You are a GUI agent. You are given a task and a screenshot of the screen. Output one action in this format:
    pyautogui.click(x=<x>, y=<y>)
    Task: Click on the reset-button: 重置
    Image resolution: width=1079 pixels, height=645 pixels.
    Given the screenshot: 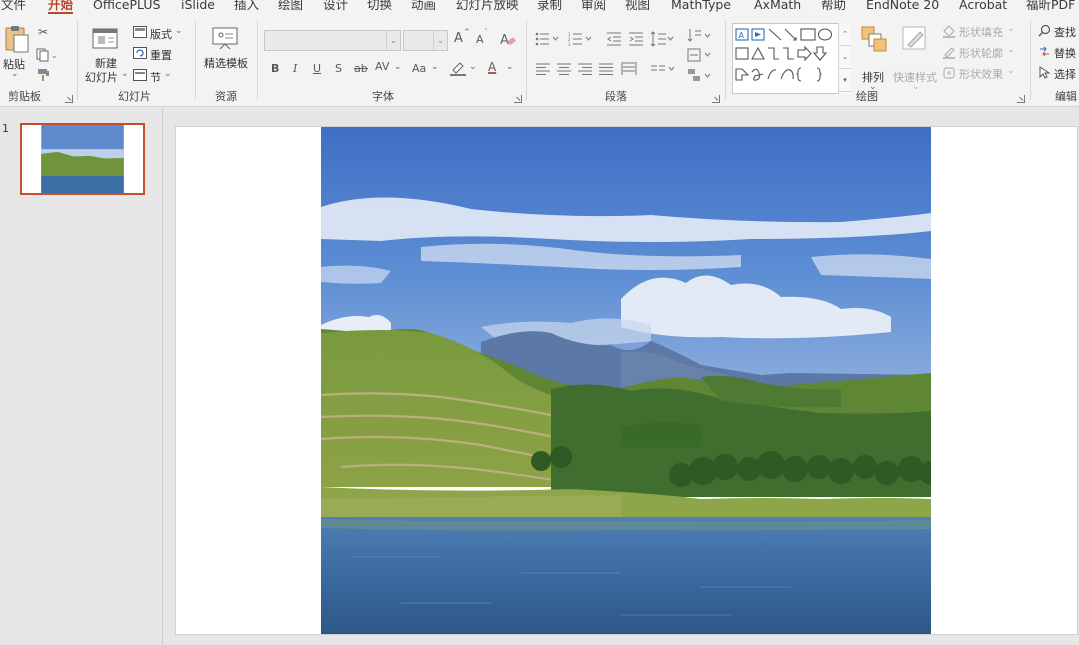 What is the action you would take?
    pyautogui.click(x=161, y=55)
    